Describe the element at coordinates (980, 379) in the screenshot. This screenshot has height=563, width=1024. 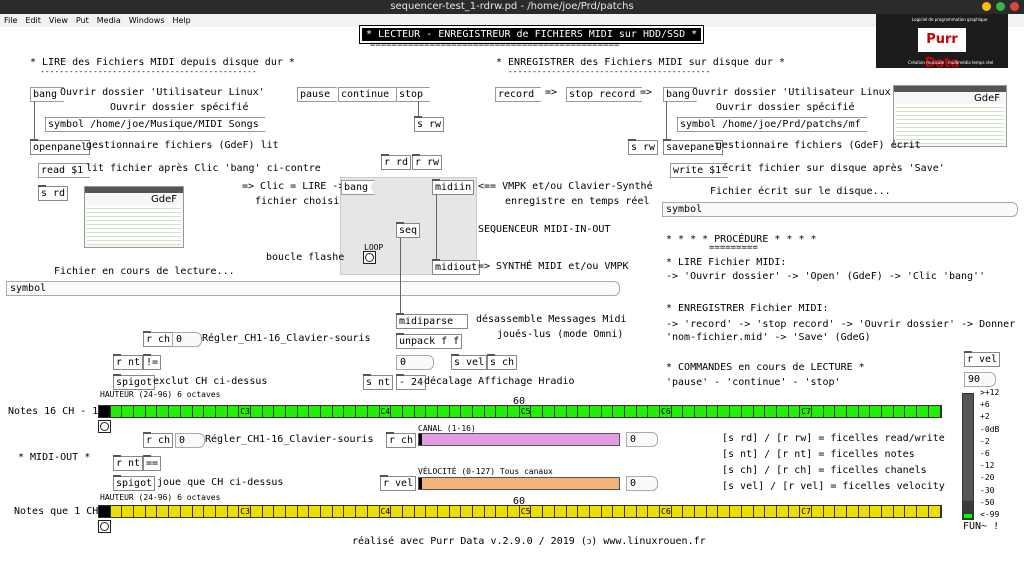
I see `vu-value: 90` at that location.